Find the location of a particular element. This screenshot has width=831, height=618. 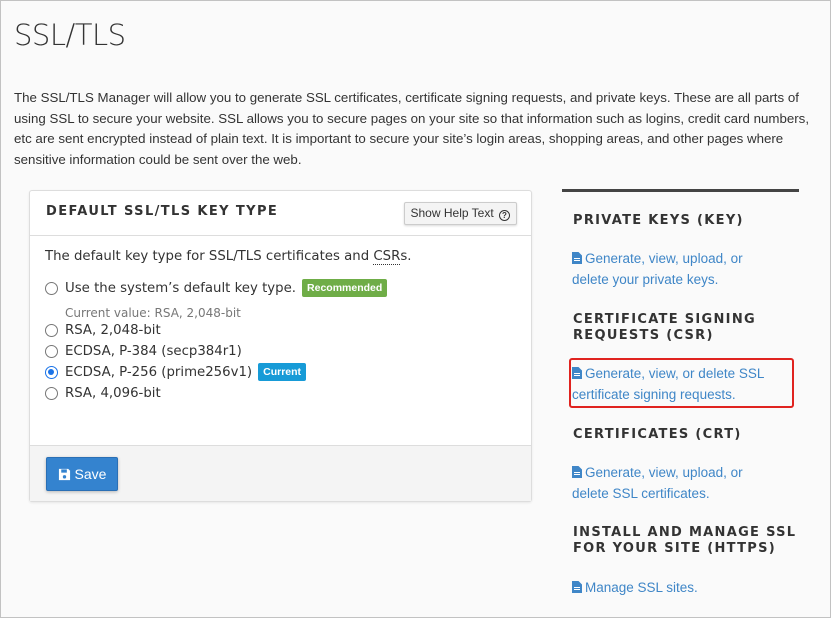

option-rsa-2048: RSA, 2,048-bit is located at coordinates (103, 330).